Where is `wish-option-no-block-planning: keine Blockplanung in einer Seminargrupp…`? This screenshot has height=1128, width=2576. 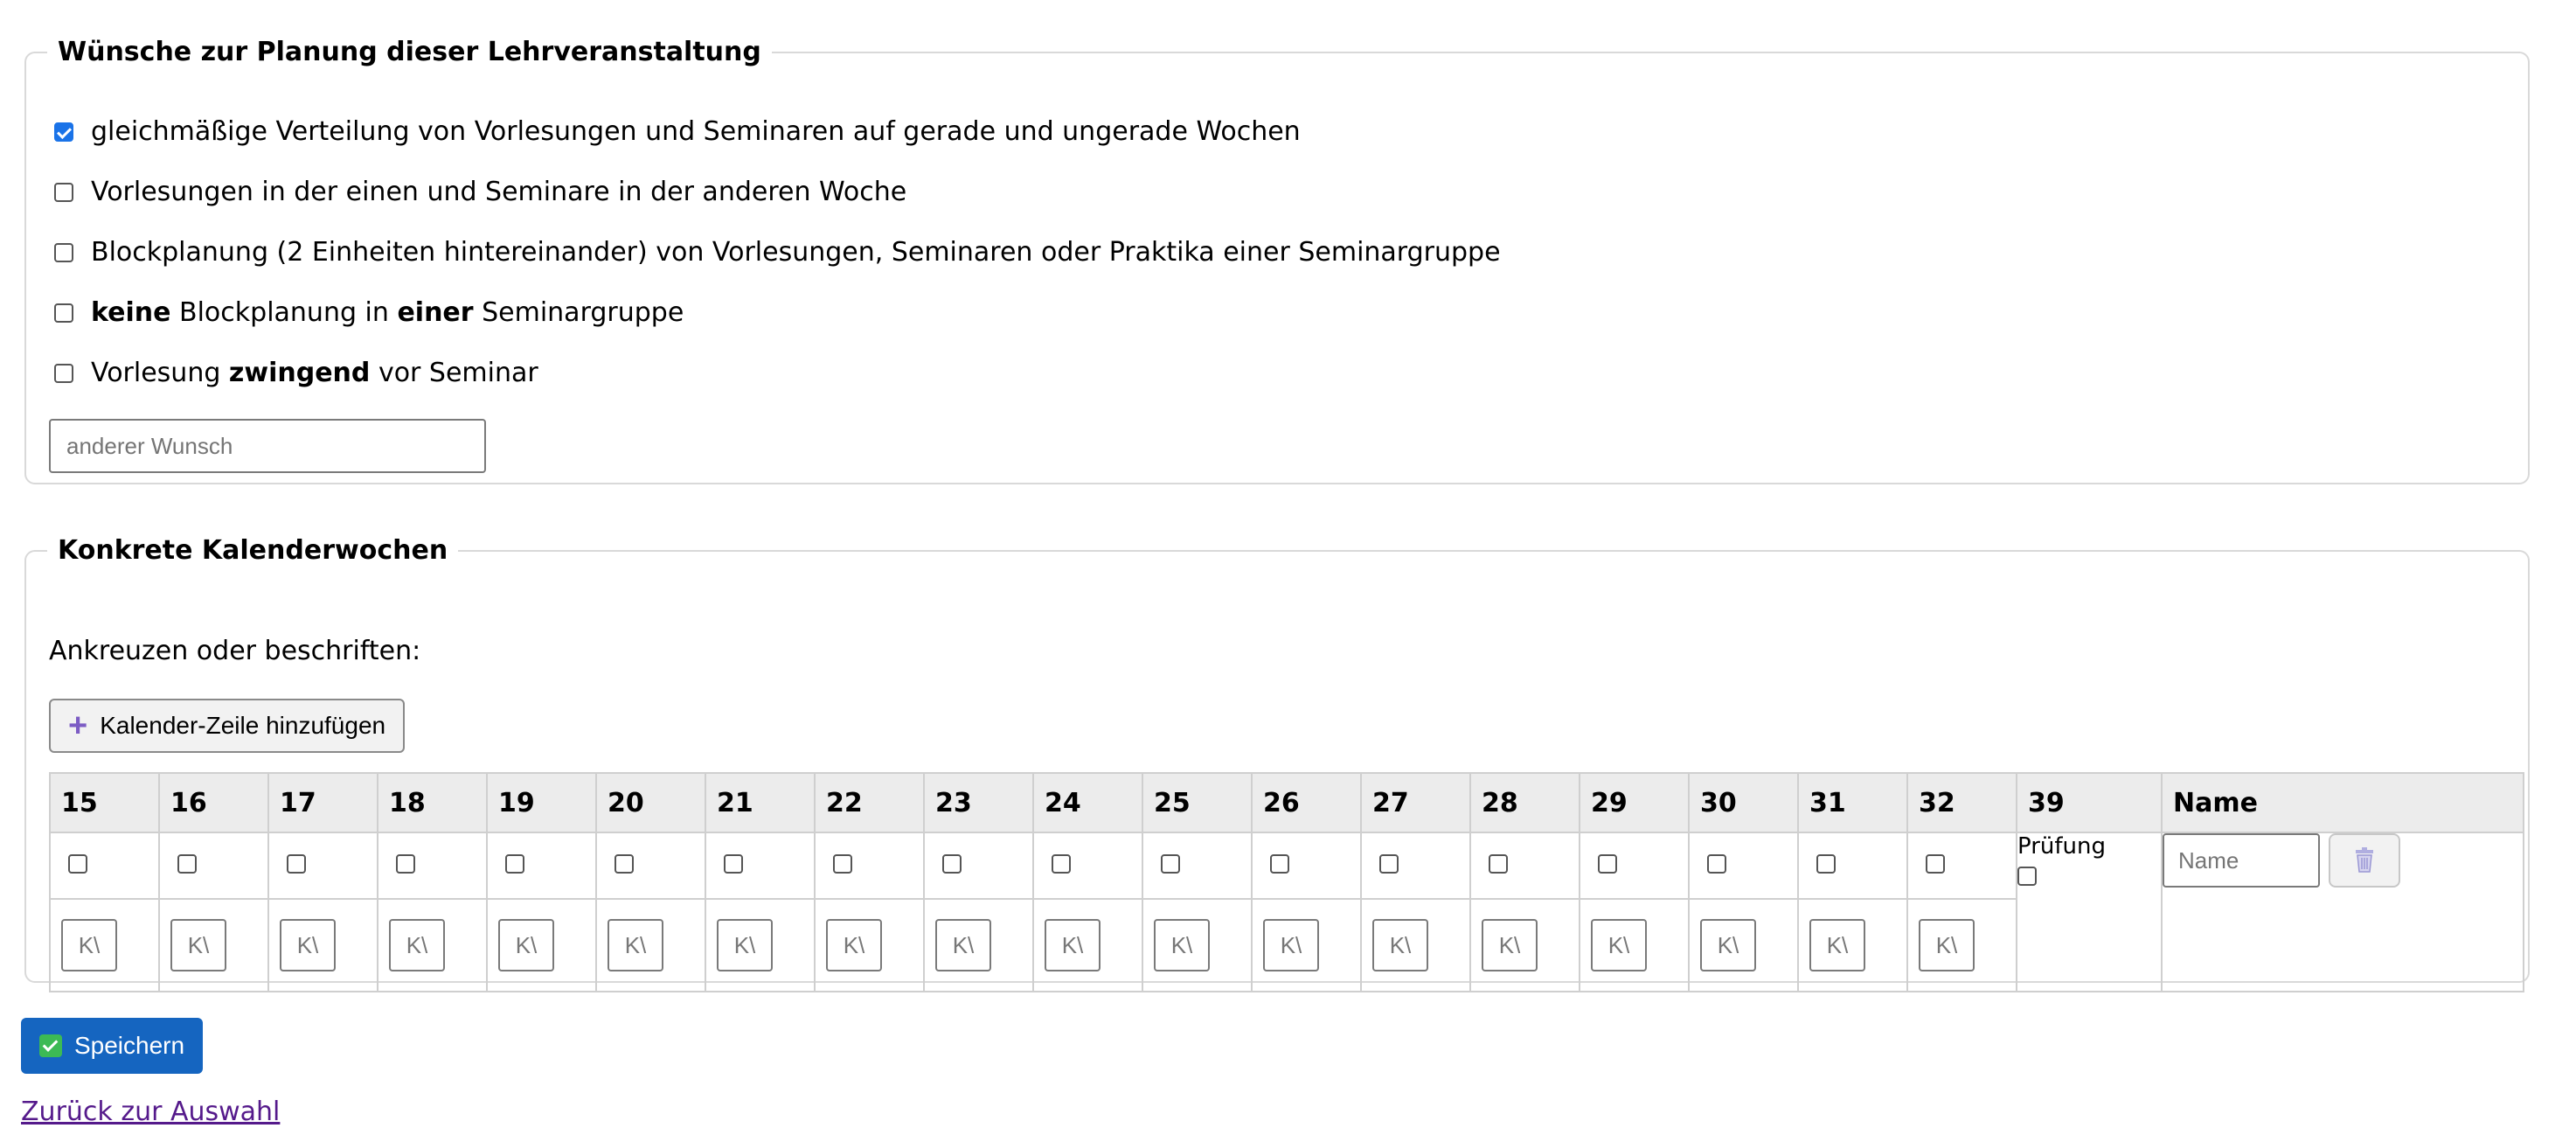
wish-option-no-block-planning: keine Blockplanung in einer Seminargrupp… is located at coordinates (369, 312).